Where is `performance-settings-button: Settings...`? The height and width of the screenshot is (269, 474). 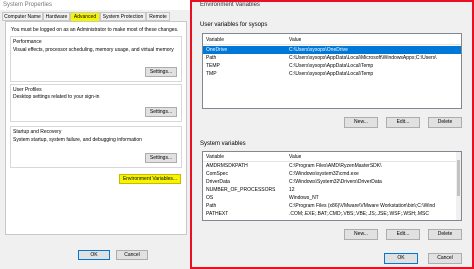 performance-settings-button: Settings... is located at coordinates (161, 72).